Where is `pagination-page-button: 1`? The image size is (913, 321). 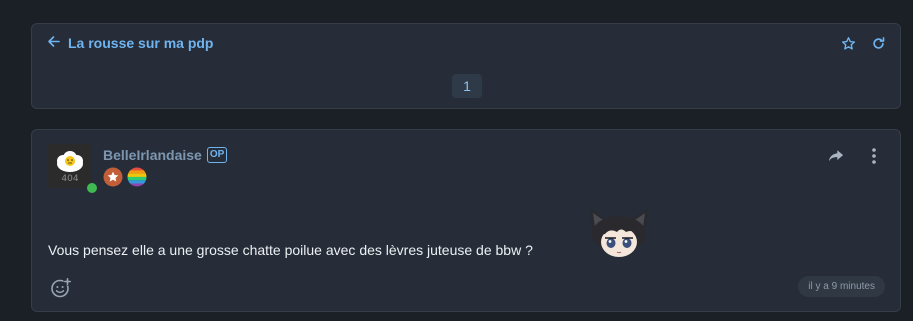
pagination-page-button: 1 is located at coordinates (467, 86).